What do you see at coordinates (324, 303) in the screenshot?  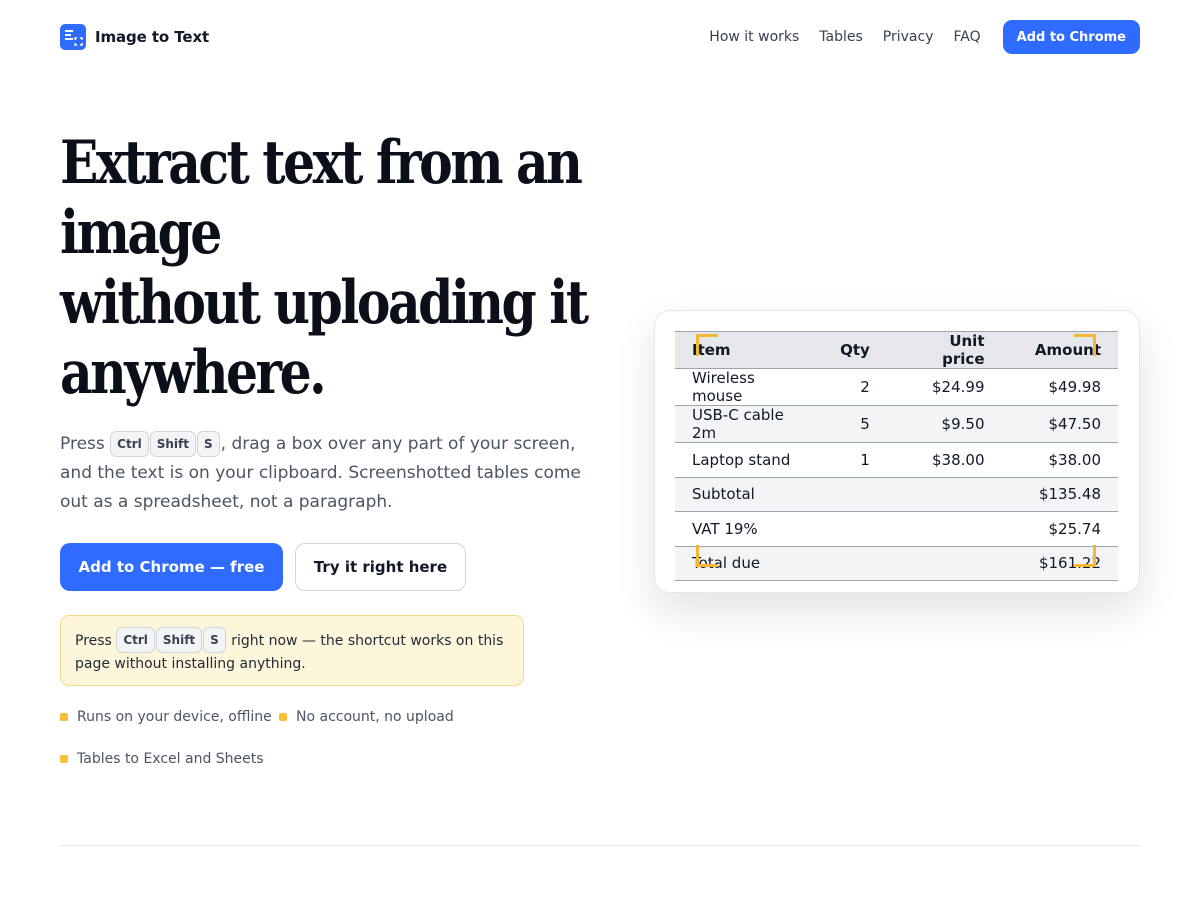 I see `hero-title-line: without uploading it` at bounding box center [324, 303].